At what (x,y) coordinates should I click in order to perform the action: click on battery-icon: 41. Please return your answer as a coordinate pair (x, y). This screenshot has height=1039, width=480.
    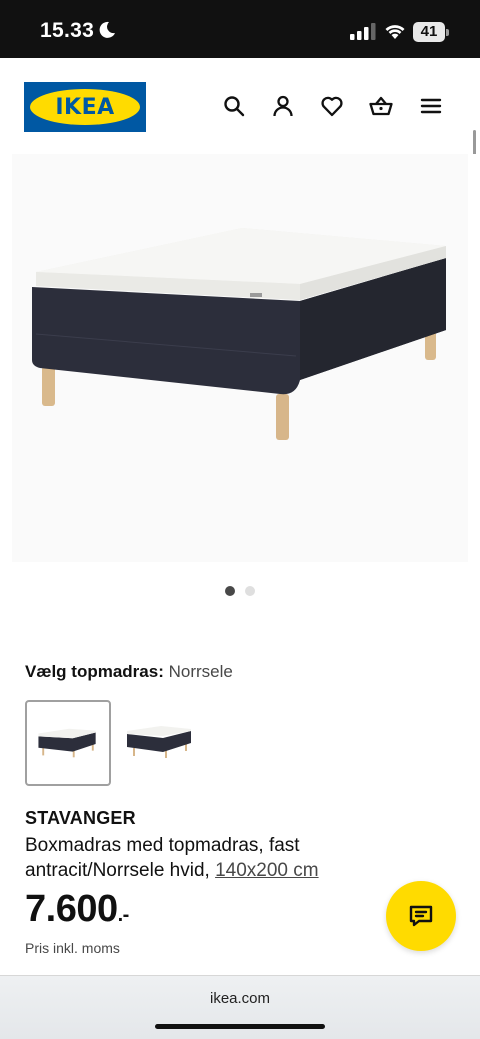
    Looking at the image, I should click on (431, 32).